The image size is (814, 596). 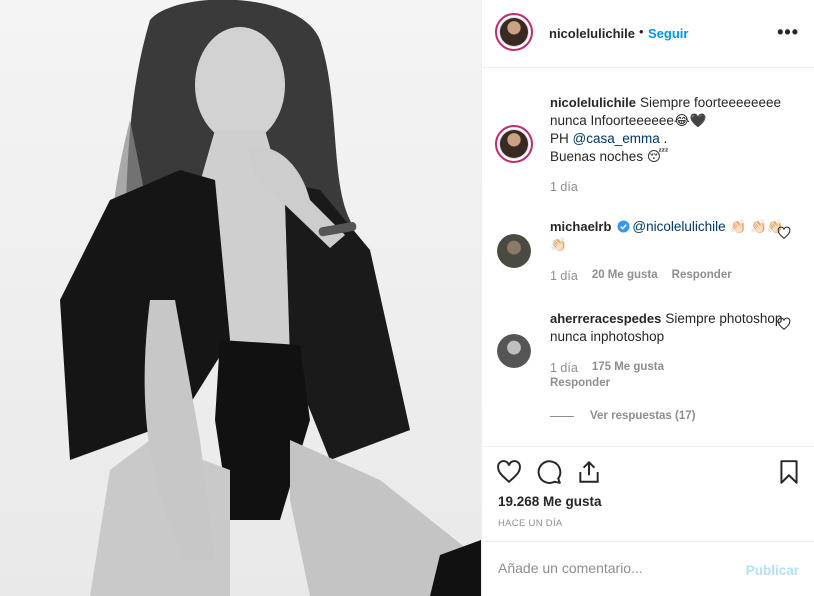 What do you see at coordinates (580, 226) in the screenshot?
I see `commenter-username: michaelrb` at bounding box center [580, 226].